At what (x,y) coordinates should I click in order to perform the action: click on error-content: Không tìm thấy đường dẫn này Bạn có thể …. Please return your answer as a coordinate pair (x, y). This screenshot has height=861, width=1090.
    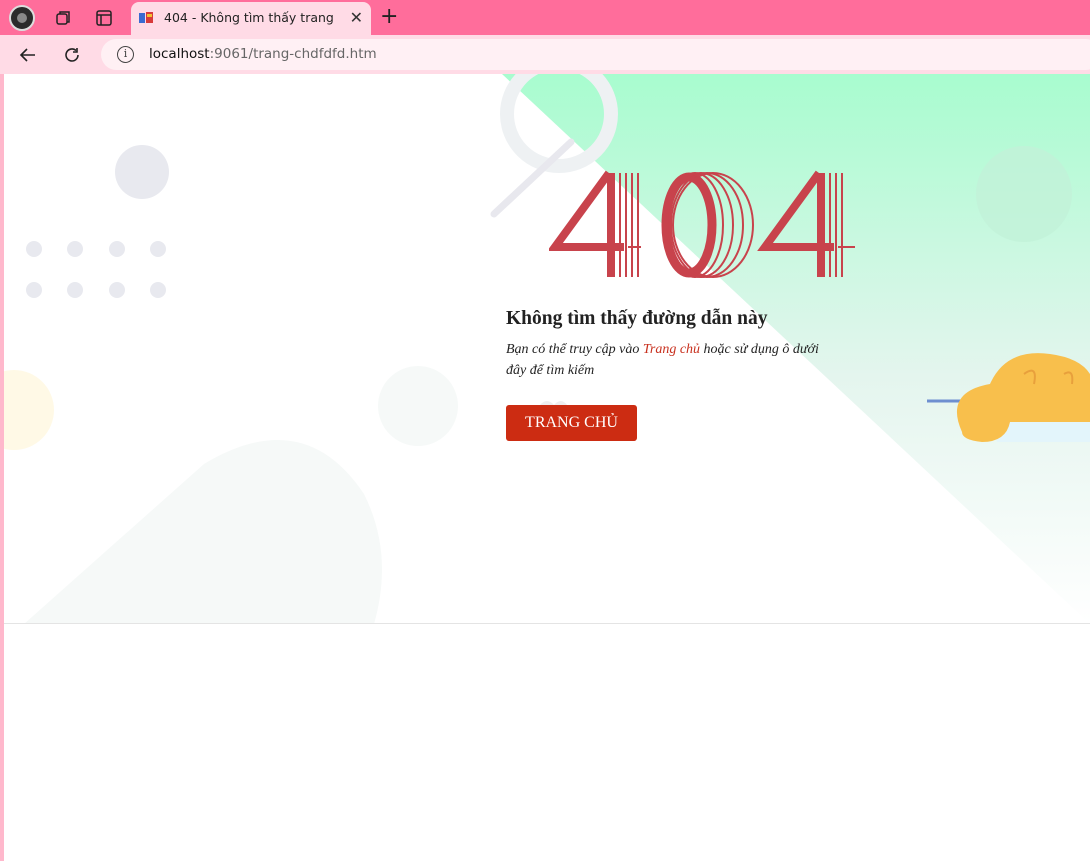
    Looking at the image, I should click on (676, 374).